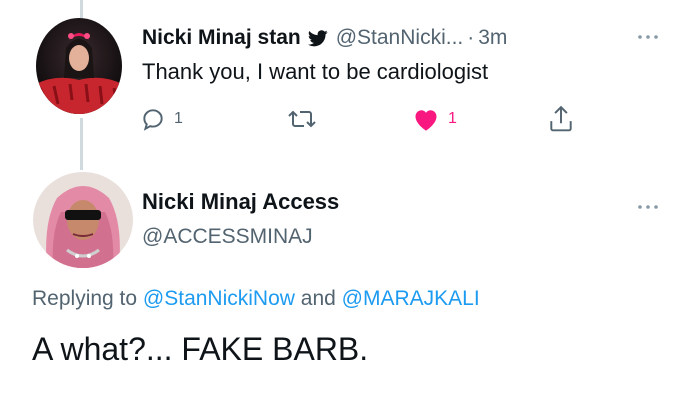 This screenshot has height=397, width=682. I want to click on user-handle: @ACCESSMINAJ, so click(227, 237).